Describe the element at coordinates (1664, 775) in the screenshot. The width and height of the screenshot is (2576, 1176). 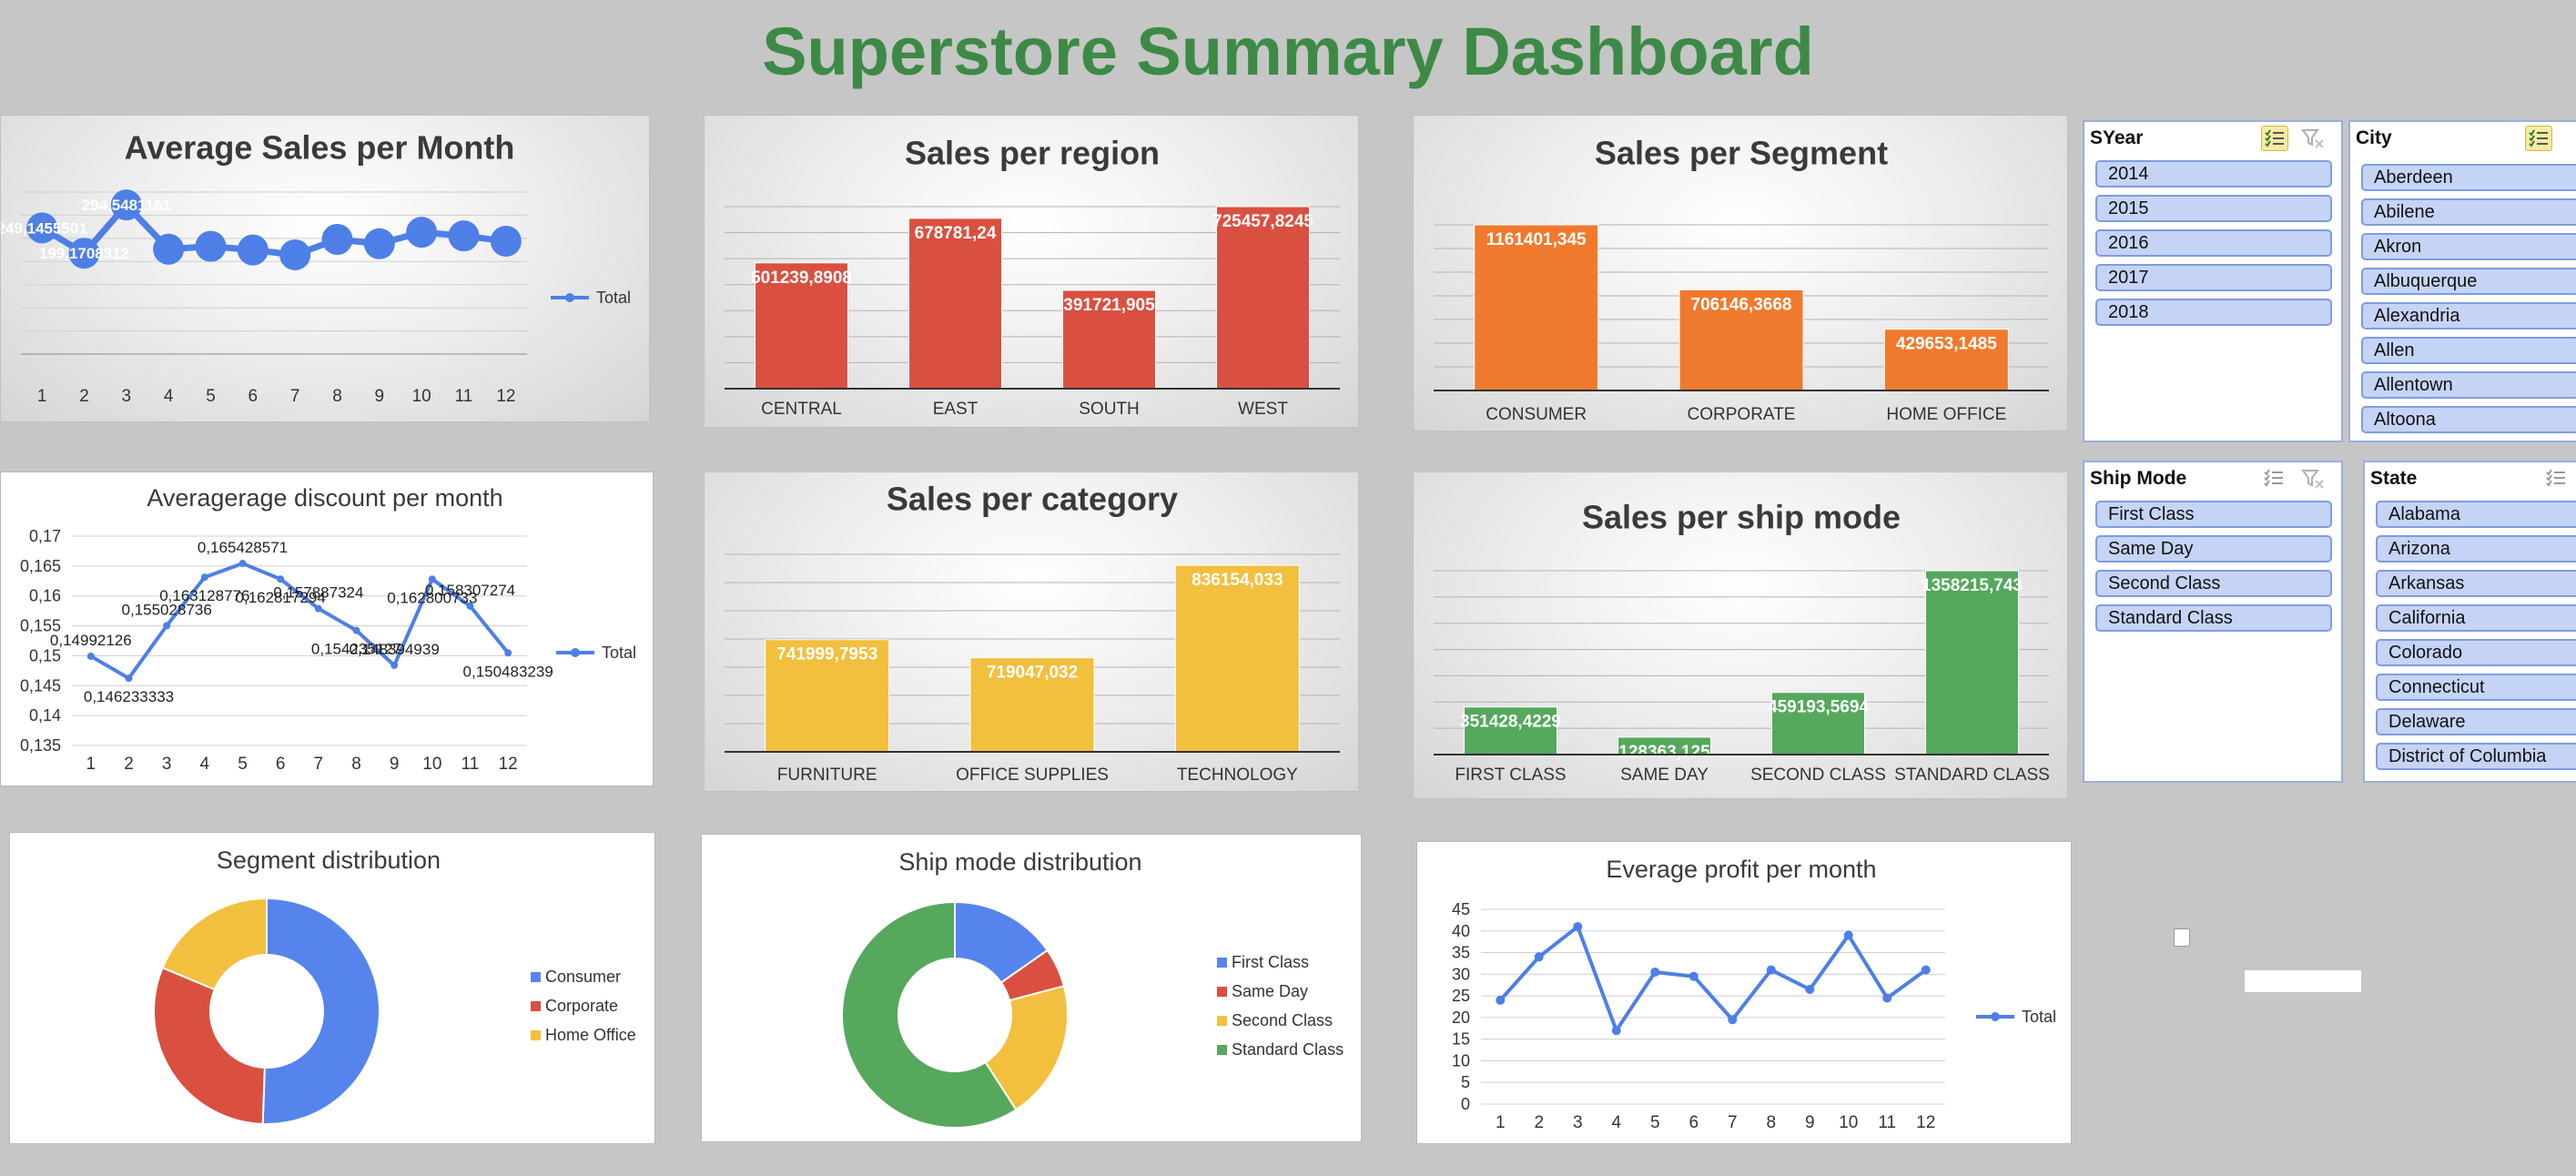
I see `category-label: SAME DAY` at that location.